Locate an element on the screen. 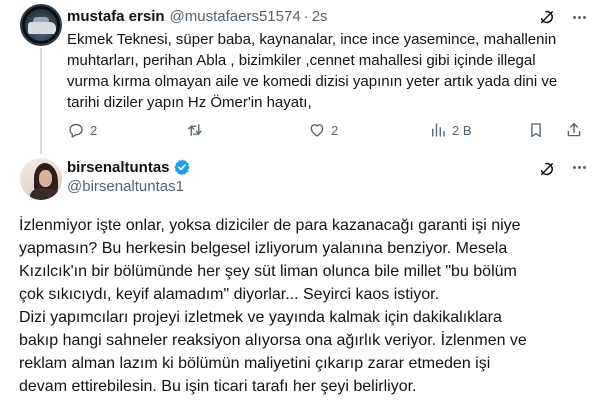 This screenshot has height=406, width=600. share-icon is located at coordinates (574, 129).